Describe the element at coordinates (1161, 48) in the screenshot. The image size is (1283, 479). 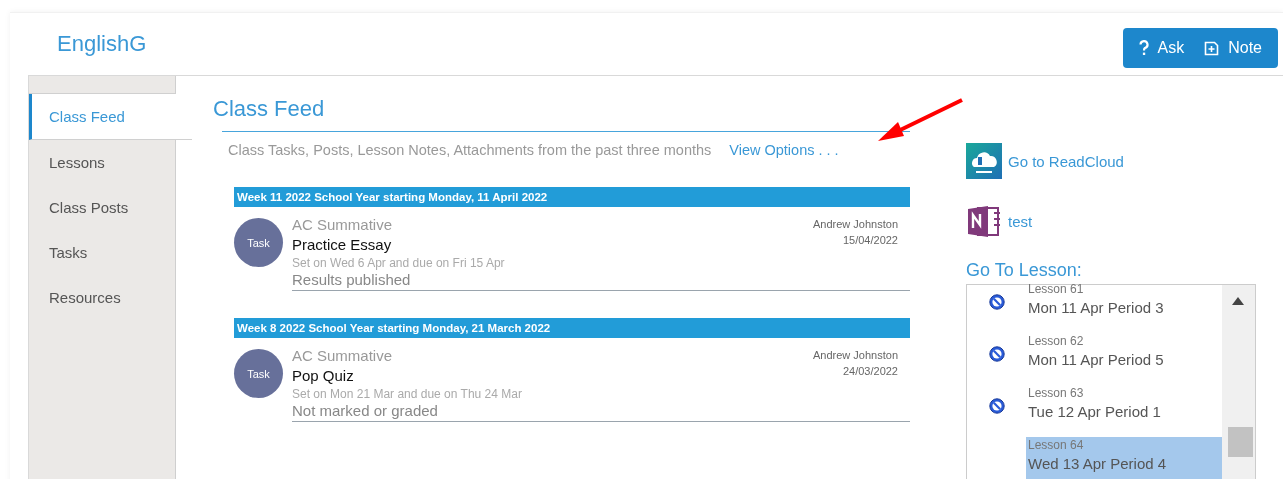
I see `ask-button: Ask` at that location.